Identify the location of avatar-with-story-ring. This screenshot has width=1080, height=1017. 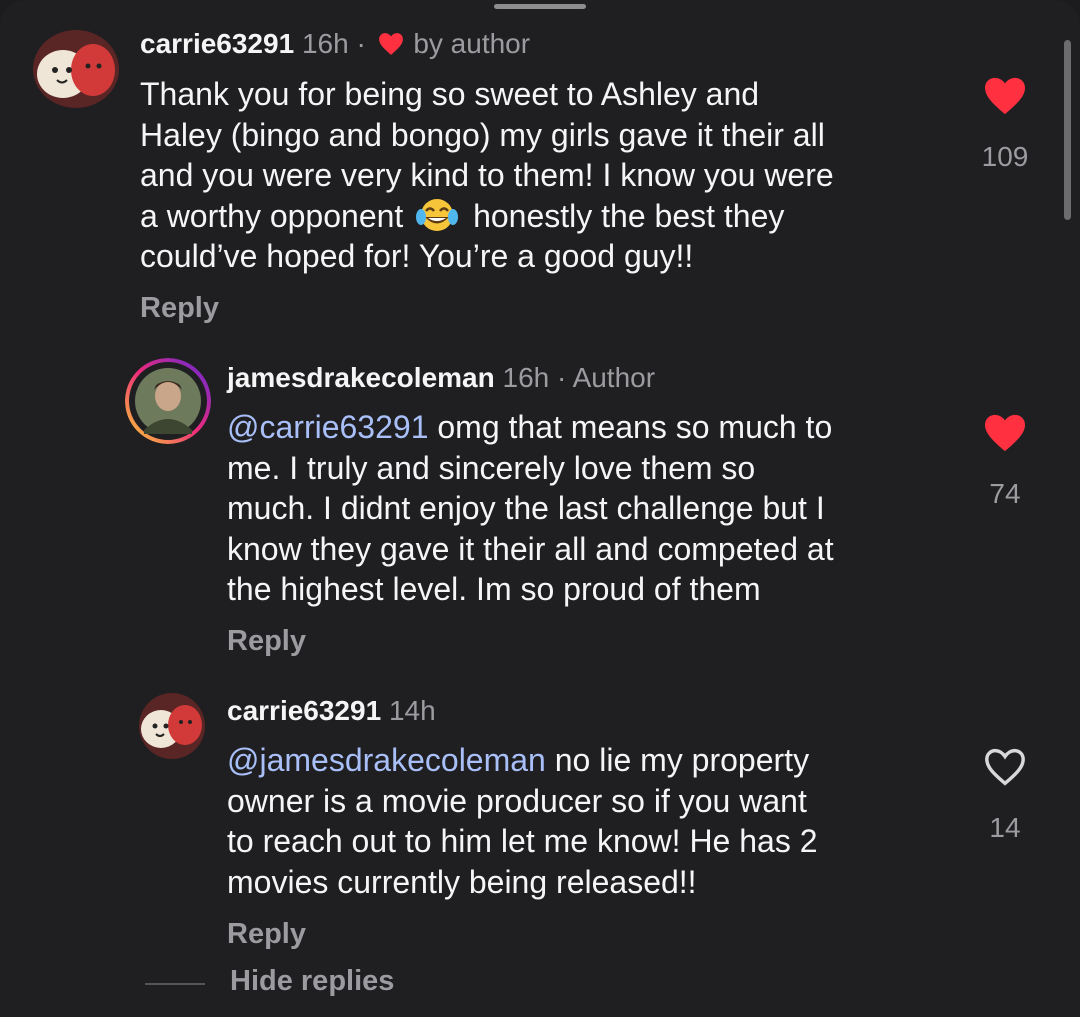
(168, 401).